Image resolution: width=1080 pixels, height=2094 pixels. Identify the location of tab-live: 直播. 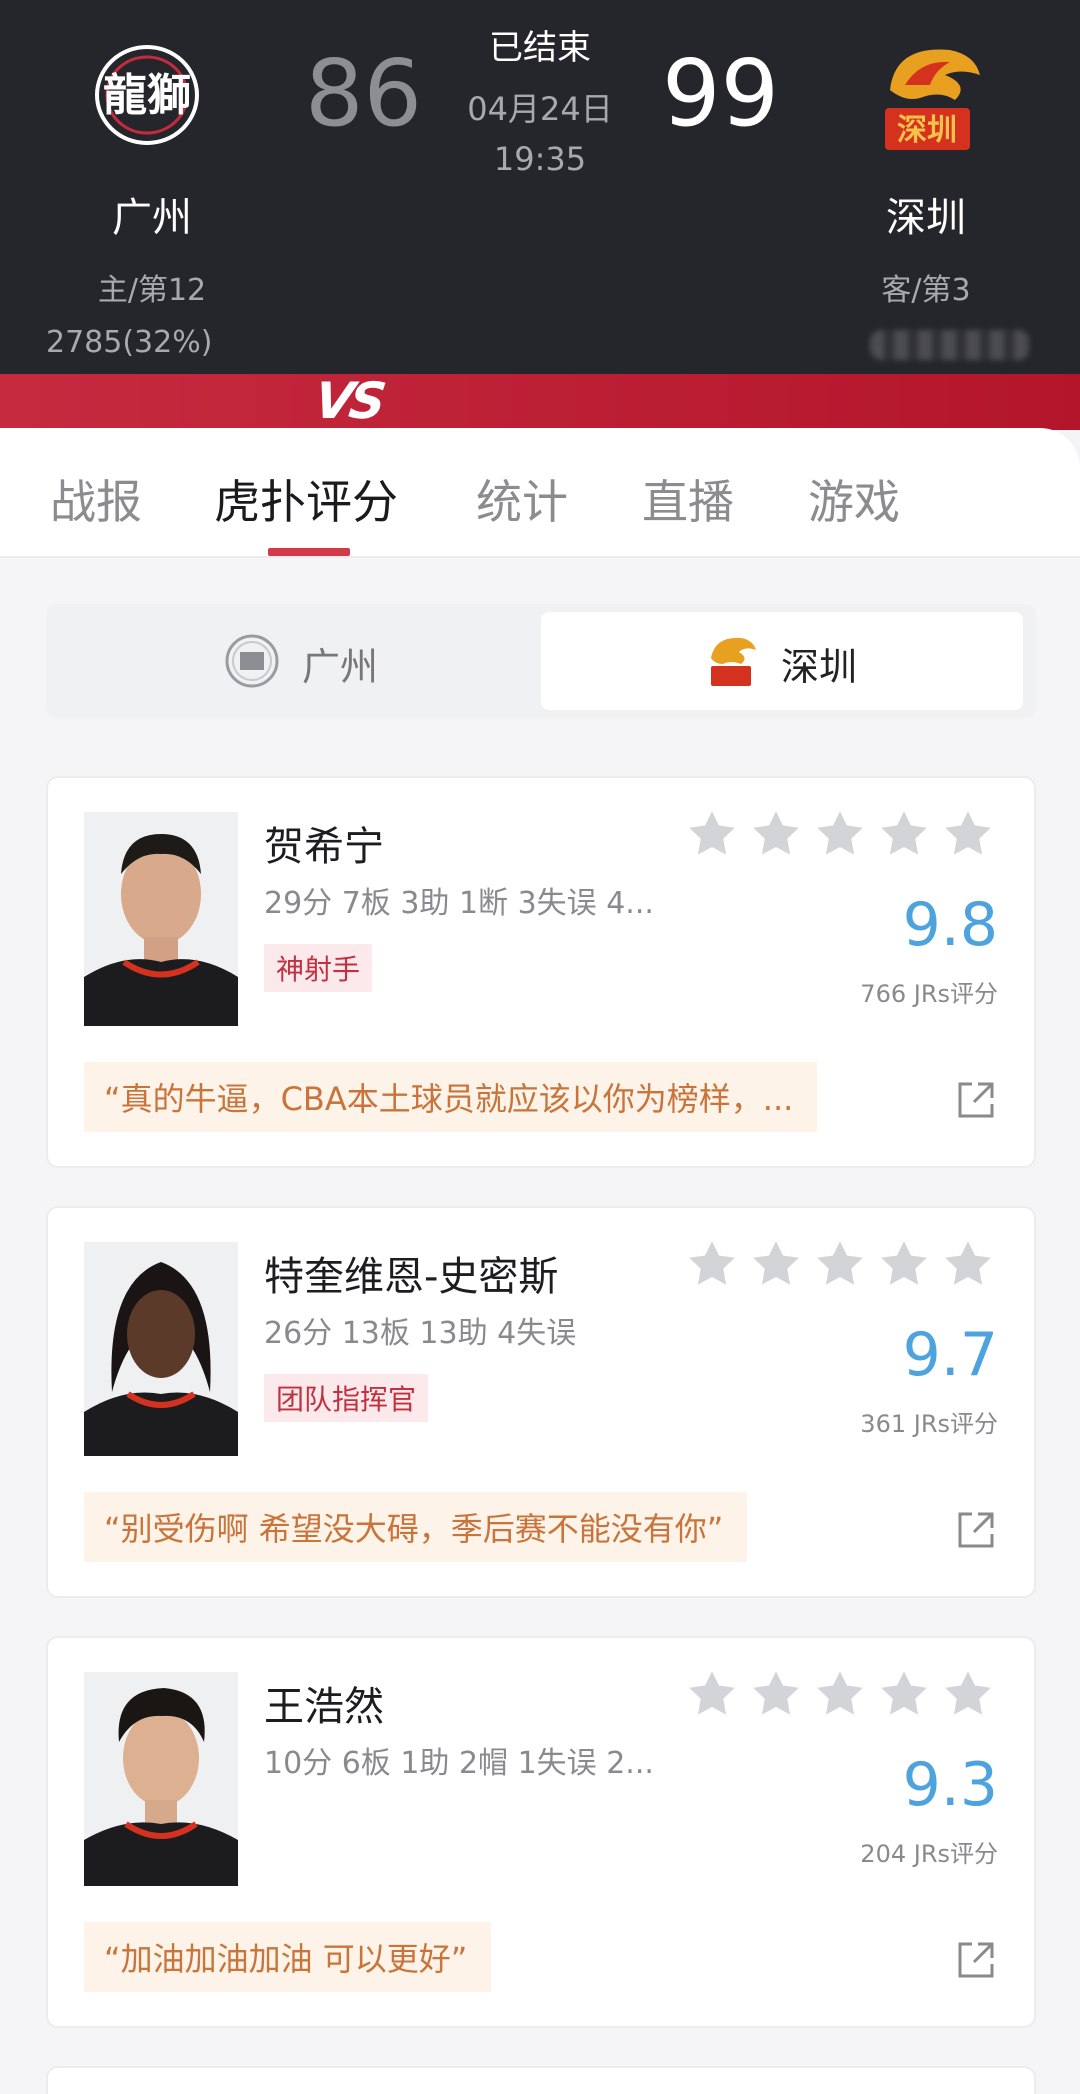
(688, 499).